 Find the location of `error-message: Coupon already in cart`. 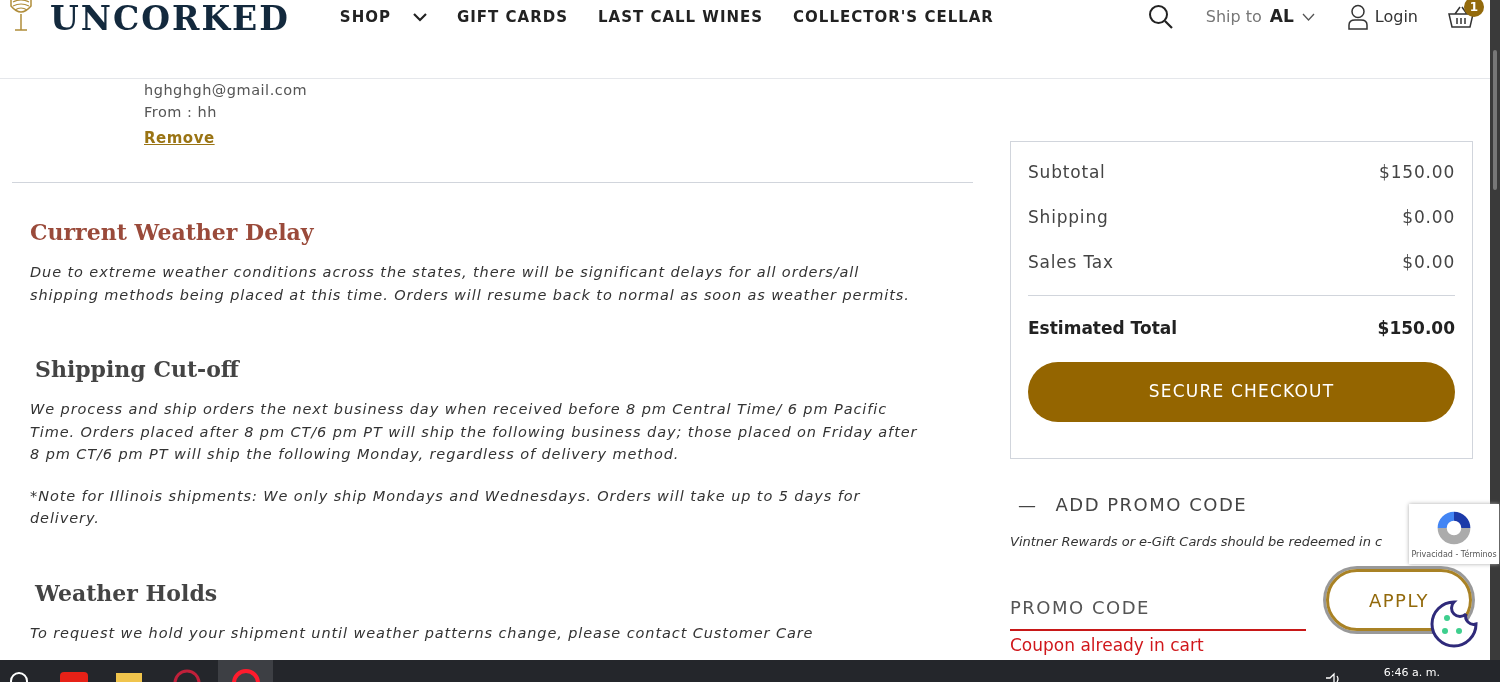

error-message: Coupon already in cart is located at coordinates (1107, 645).